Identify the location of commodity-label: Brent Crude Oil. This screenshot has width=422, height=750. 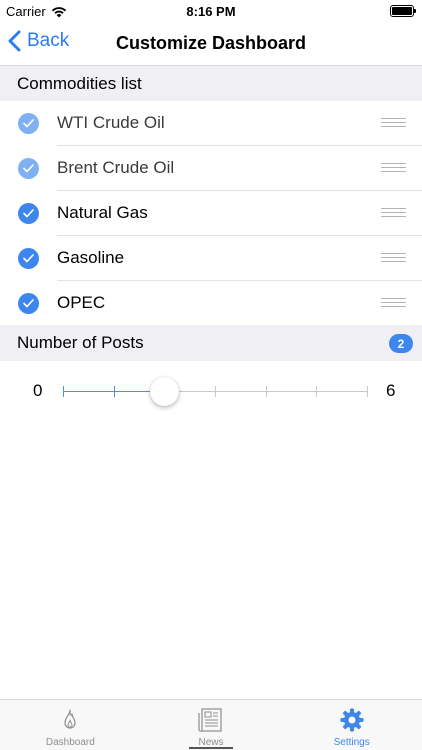
(116, 167).